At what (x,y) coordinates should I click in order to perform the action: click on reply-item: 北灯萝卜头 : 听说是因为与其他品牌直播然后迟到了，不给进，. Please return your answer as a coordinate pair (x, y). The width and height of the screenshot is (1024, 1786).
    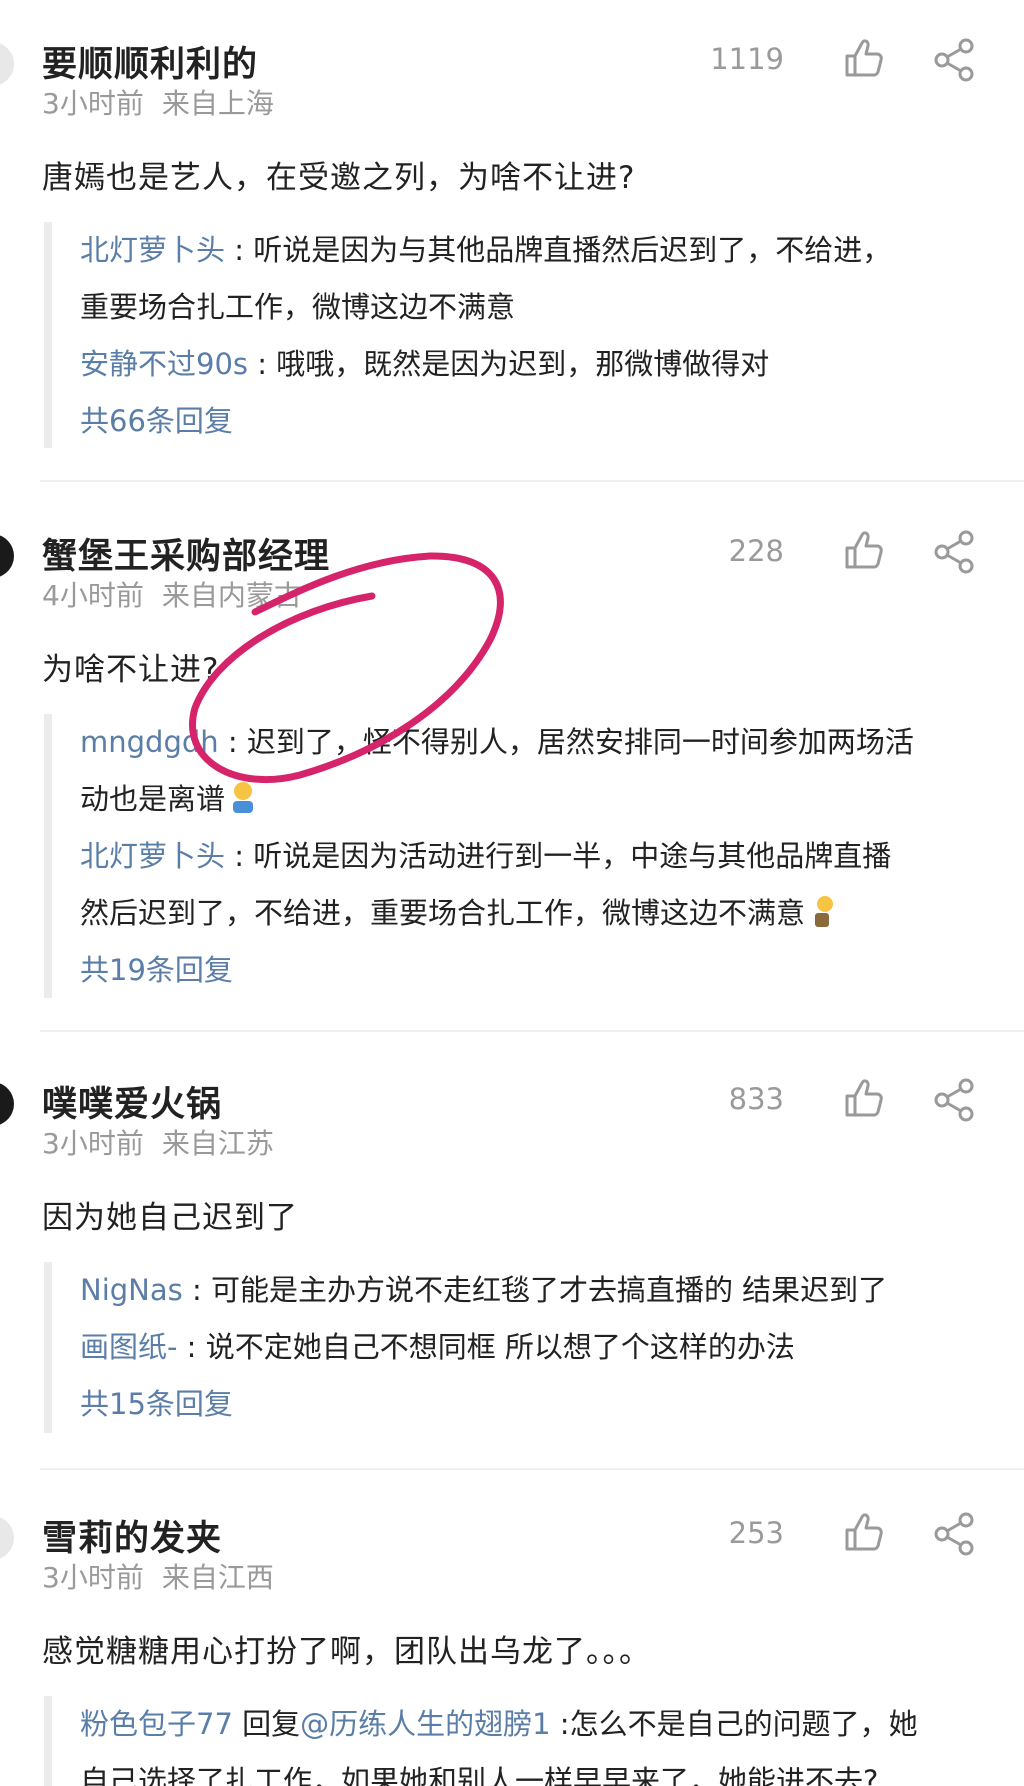
    Looking at the image, I should click on (537, 250).